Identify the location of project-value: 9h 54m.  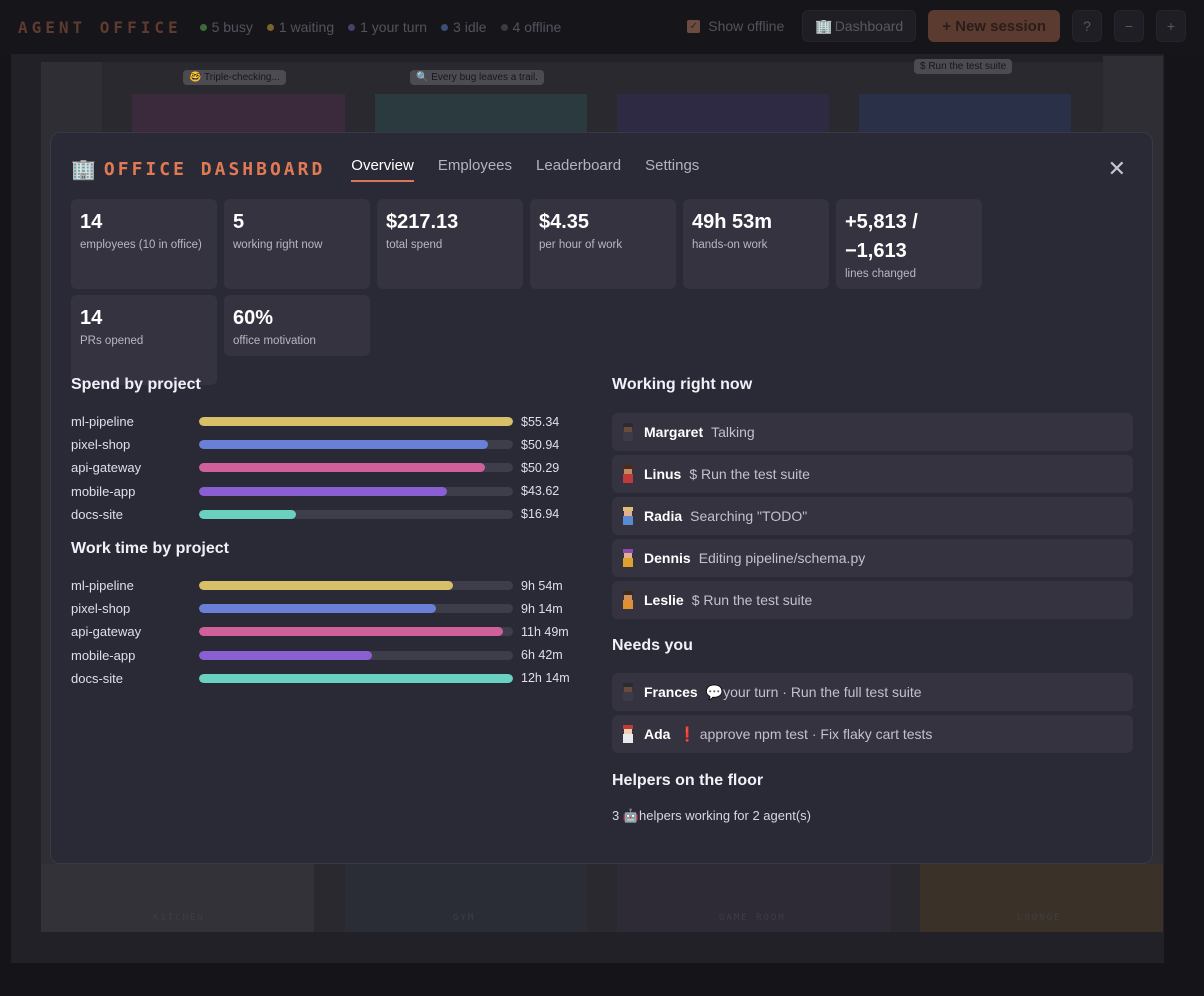
(542, 585).